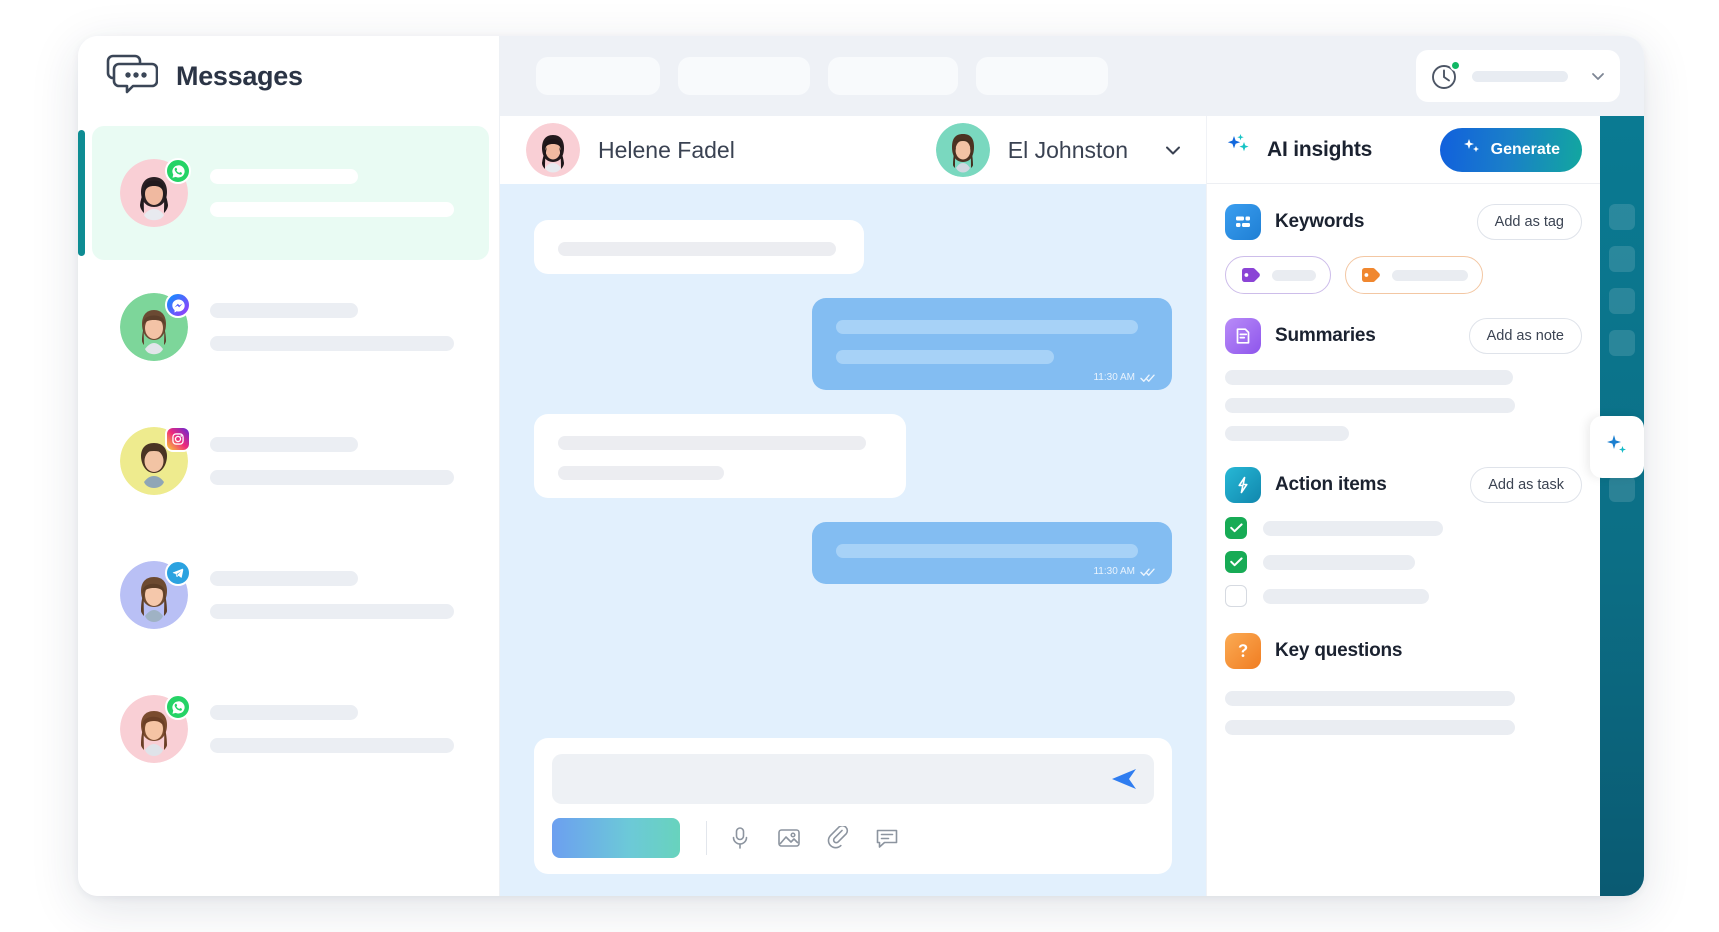 The width and height of the screenshot is (1719, 932). What do you see at coordinates (132, 76) in the screenshot?
I see `chat-bubbles-icon` at bounding box center [132, 76].